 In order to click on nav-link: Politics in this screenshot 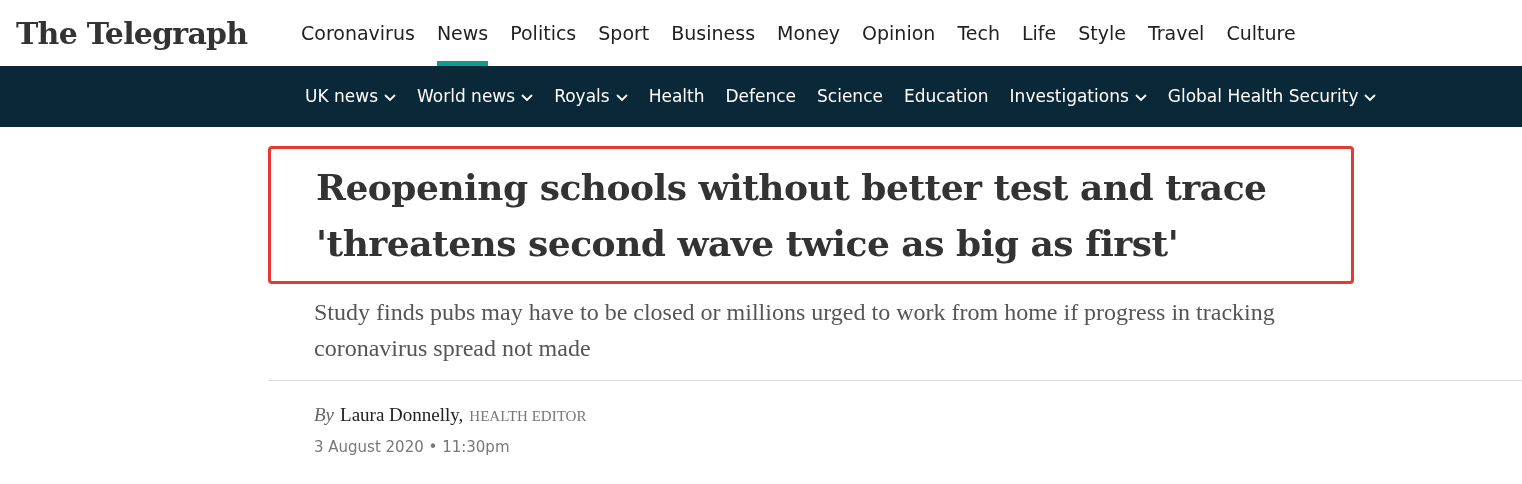, I will do `click(543, 33)`.